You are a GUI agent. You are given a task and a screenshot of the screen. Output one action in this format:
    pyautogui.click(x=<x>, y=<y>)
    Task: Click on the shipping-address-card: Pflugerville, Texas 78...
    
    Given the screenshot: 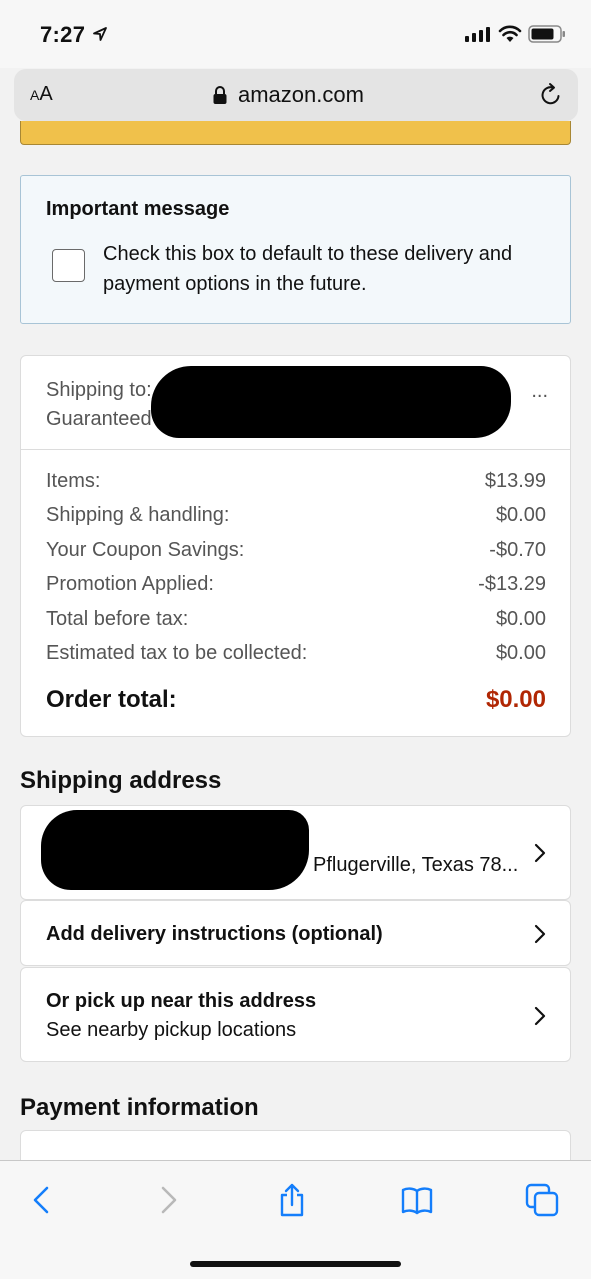 What is the action you would take?
    pyautogui.click(x=295, y=852)
    